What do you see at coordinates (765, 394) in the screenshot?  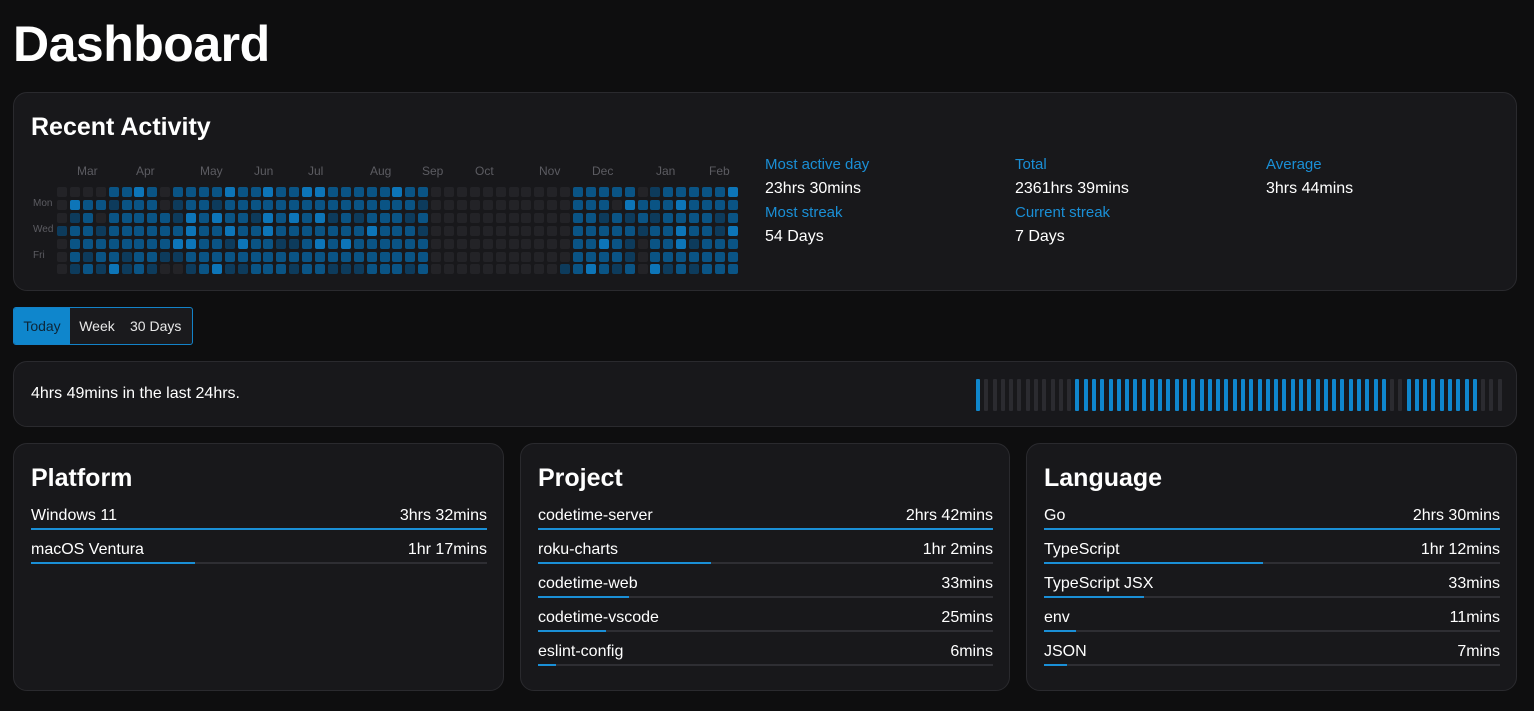 I see `last-24hrs-card: 4hrs 49mins in the last 24hrs.` at bounding box center [765, 394].